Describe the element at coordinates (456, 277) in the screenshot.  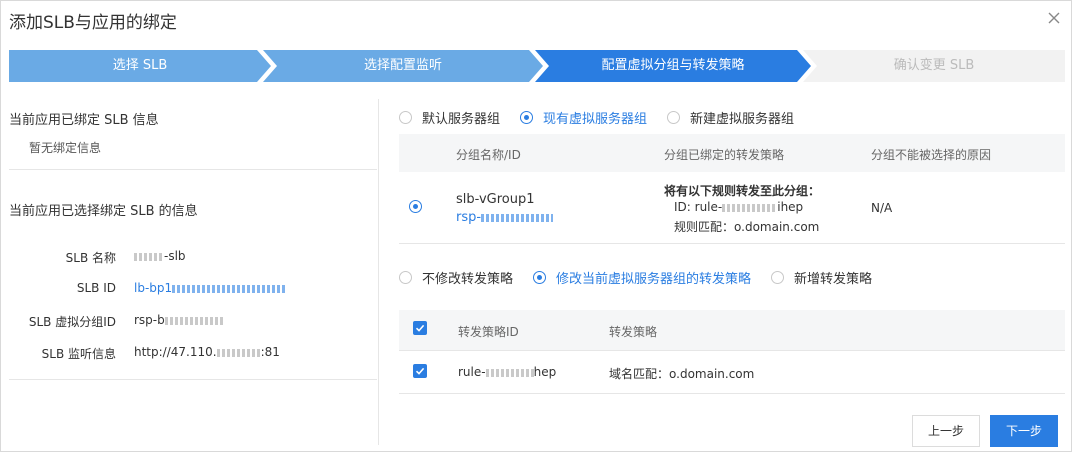
I see `radio-keep-policy: 不修改转发策略` at that location.